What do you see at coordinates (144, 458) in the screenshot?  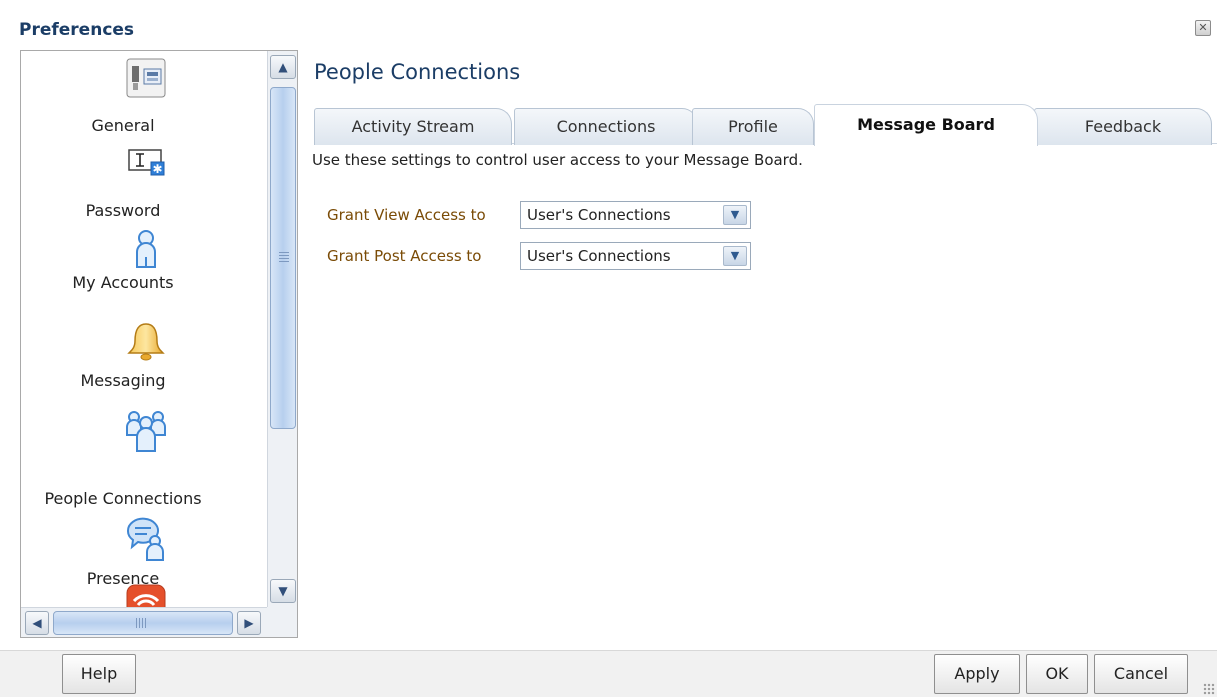 I see `nav-item-people-connections: People Connections` at bounding box center [144, 458].